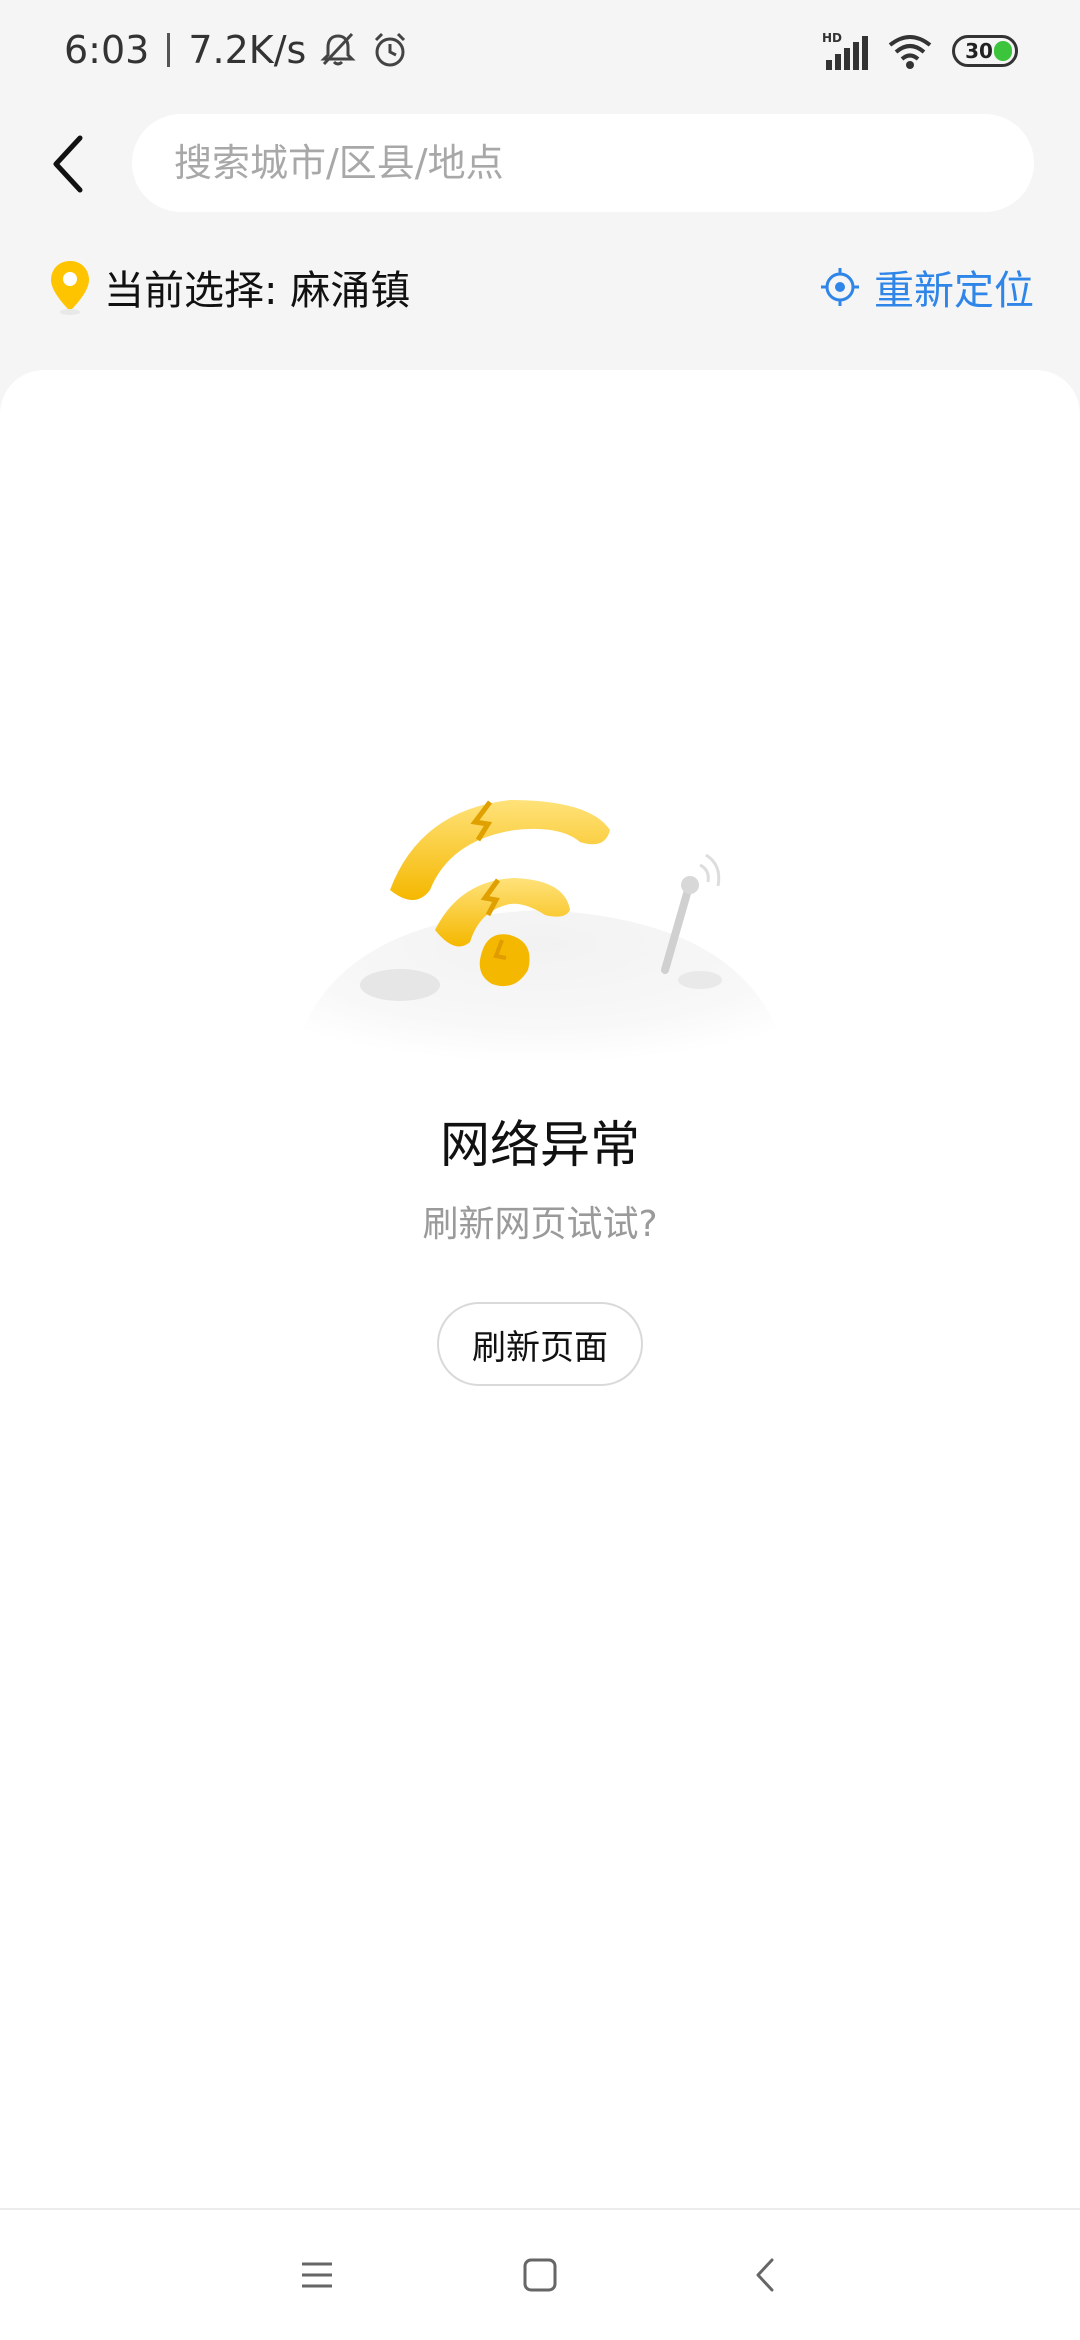 Image resolution: width=1080 pixels, height=2340 pixels. What do you see at coordinates (247, 50) in the screenshot?
I see `network-speed: 7.2K/s` at bounding box center [247, 50].